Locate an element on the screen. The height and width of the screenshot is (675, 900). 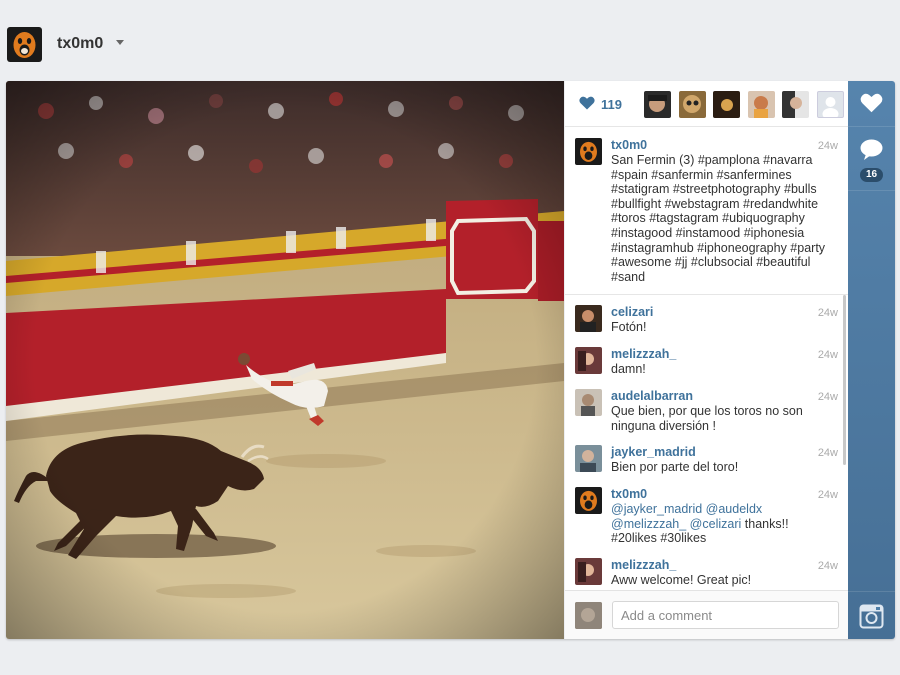
instagram-button is located at coordinates (871, 615).